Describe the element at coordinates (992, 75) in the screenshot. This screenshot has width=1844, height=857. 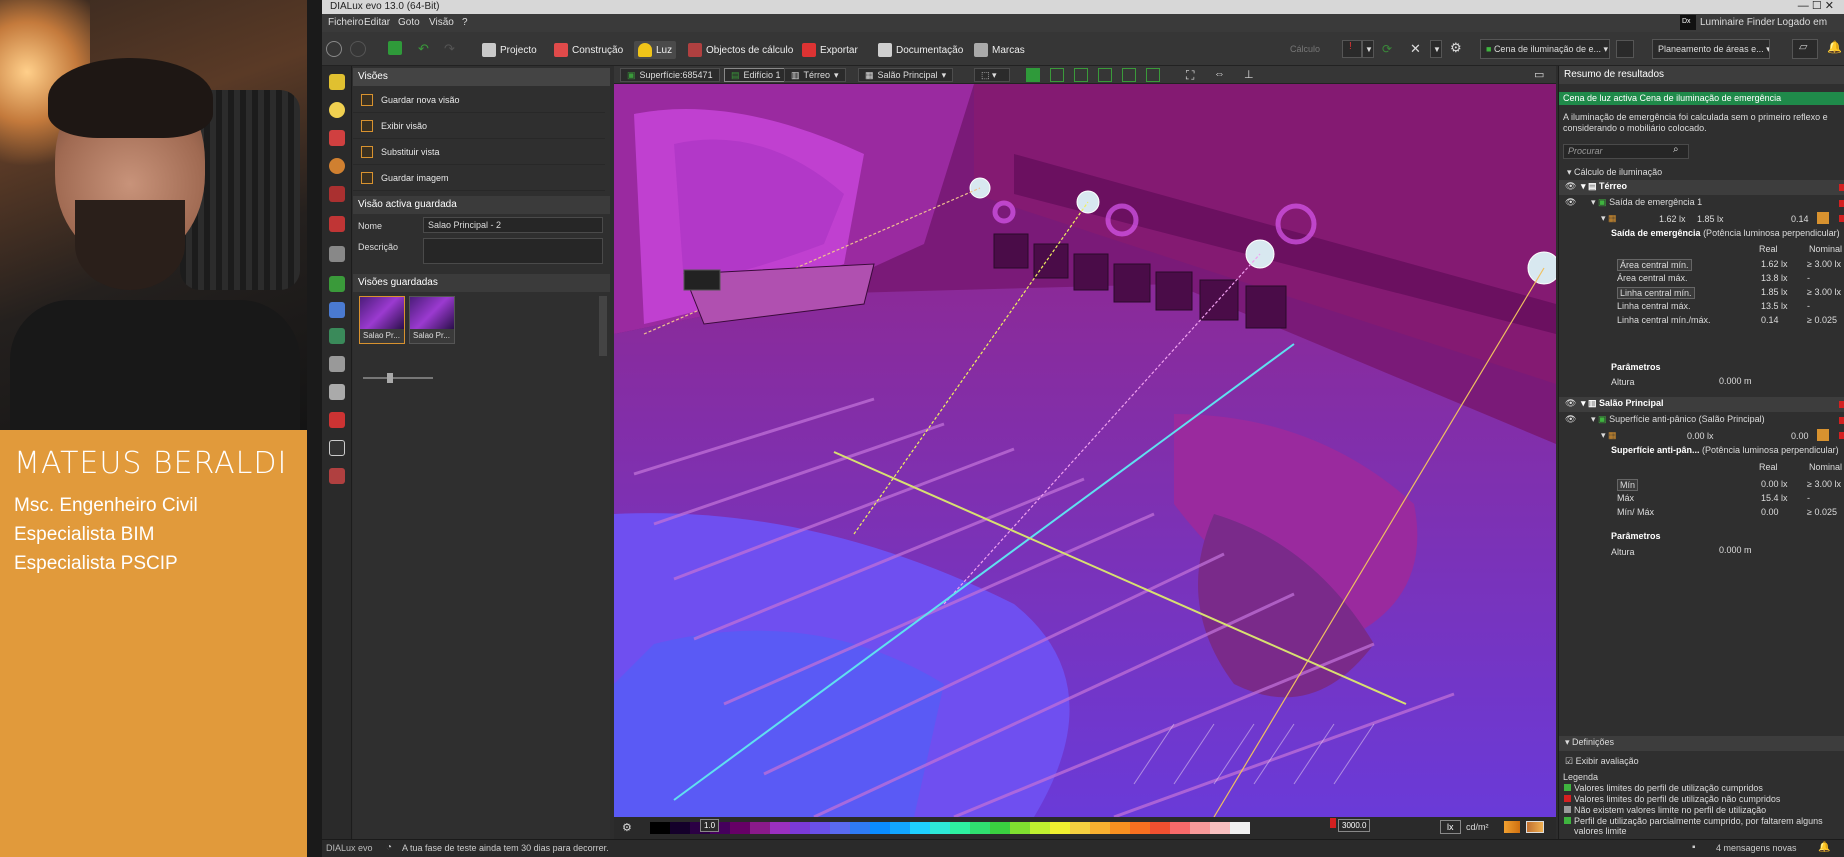
I see `selection-tool: ⬚ ▾` at that location.